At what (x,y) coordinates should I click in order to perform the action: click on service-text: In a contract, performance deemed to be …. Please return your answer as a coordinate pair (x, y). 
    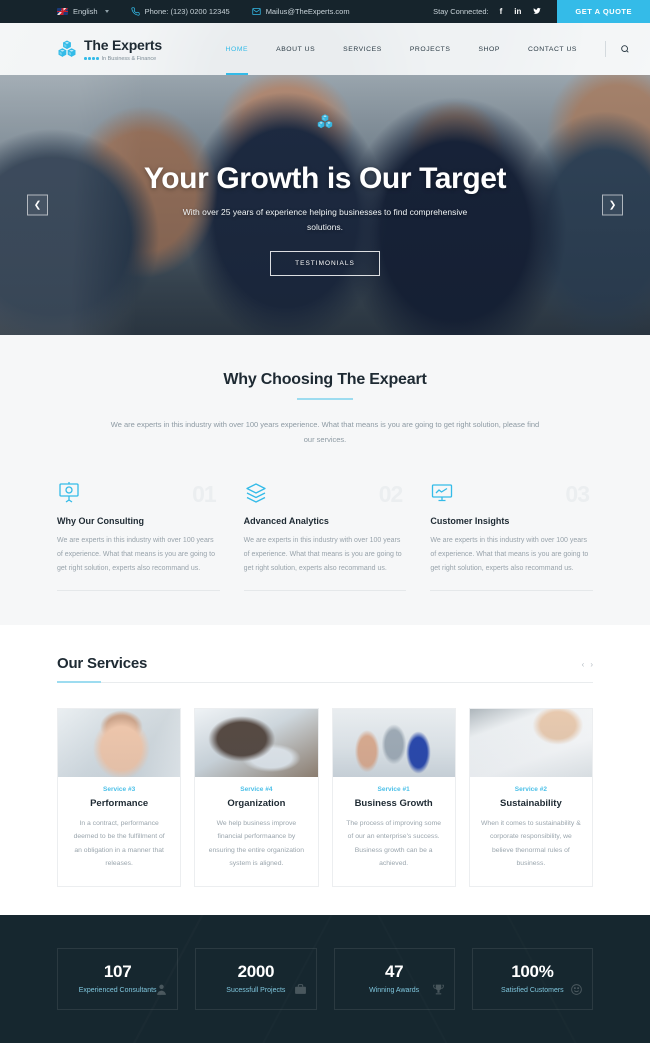
    Looking at the image, I should click on (119, 843).